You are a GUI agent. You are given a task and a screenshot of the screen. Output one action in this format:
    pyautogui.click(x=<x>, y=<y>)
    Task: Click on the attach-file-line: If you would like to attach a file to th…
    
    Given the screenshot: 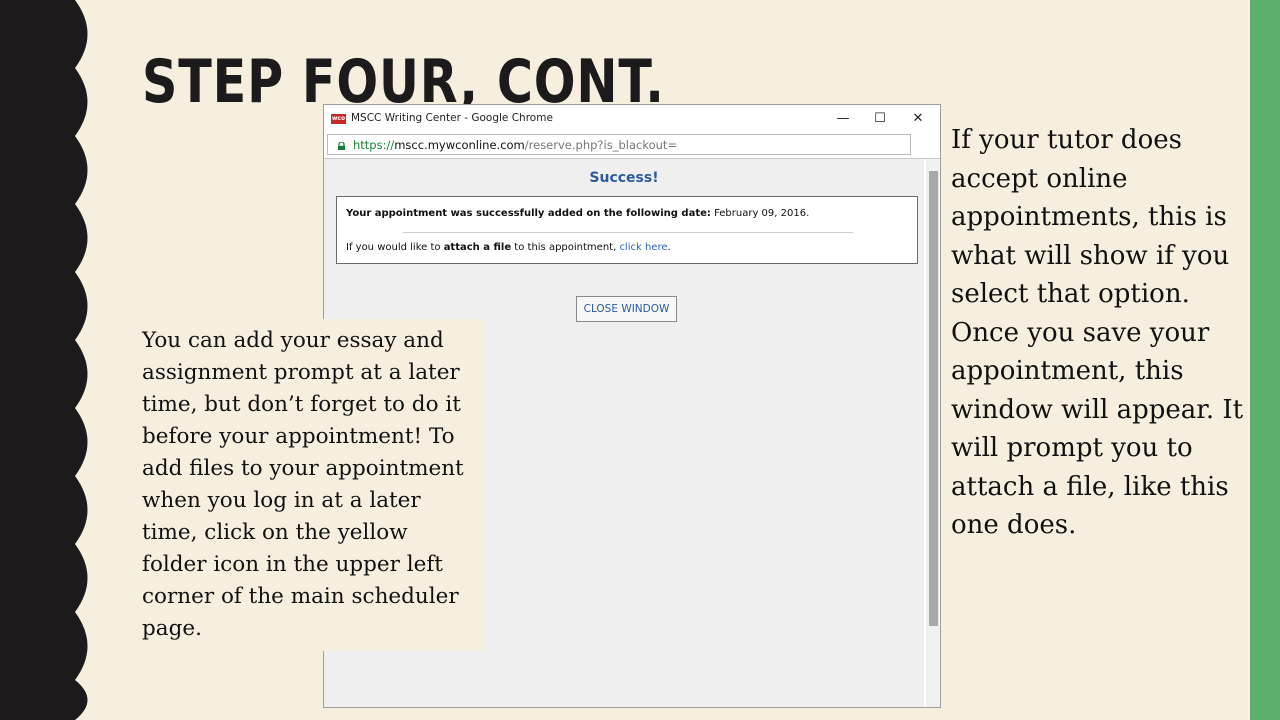 What is the action you would take?
    pyautogui.click(x=508, y=247)
    